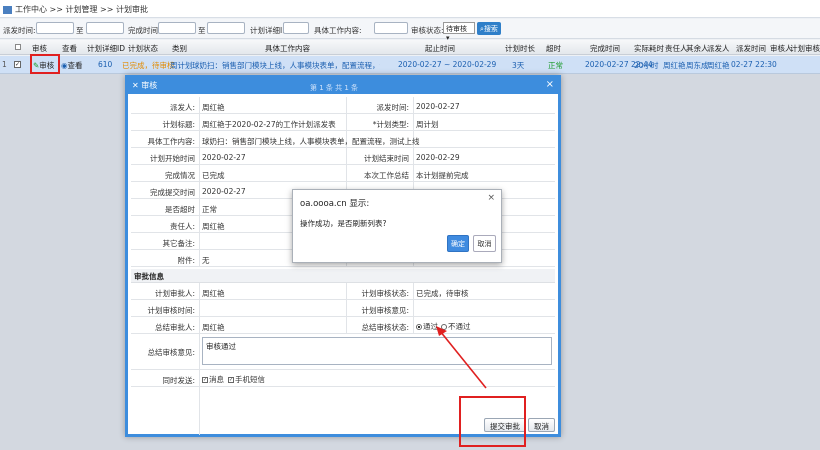 The width and height of the screenshot is (820, 450). I want to click on alert-message: 操作成功，是否刷新列表?, so click(343, 223).